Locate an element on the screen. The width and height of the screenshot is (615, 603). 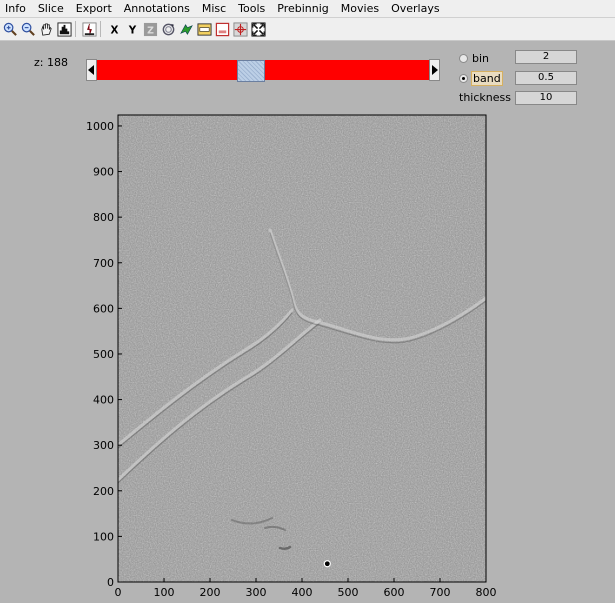
x-tick-label: 700 is located at coordinates (440, 592).